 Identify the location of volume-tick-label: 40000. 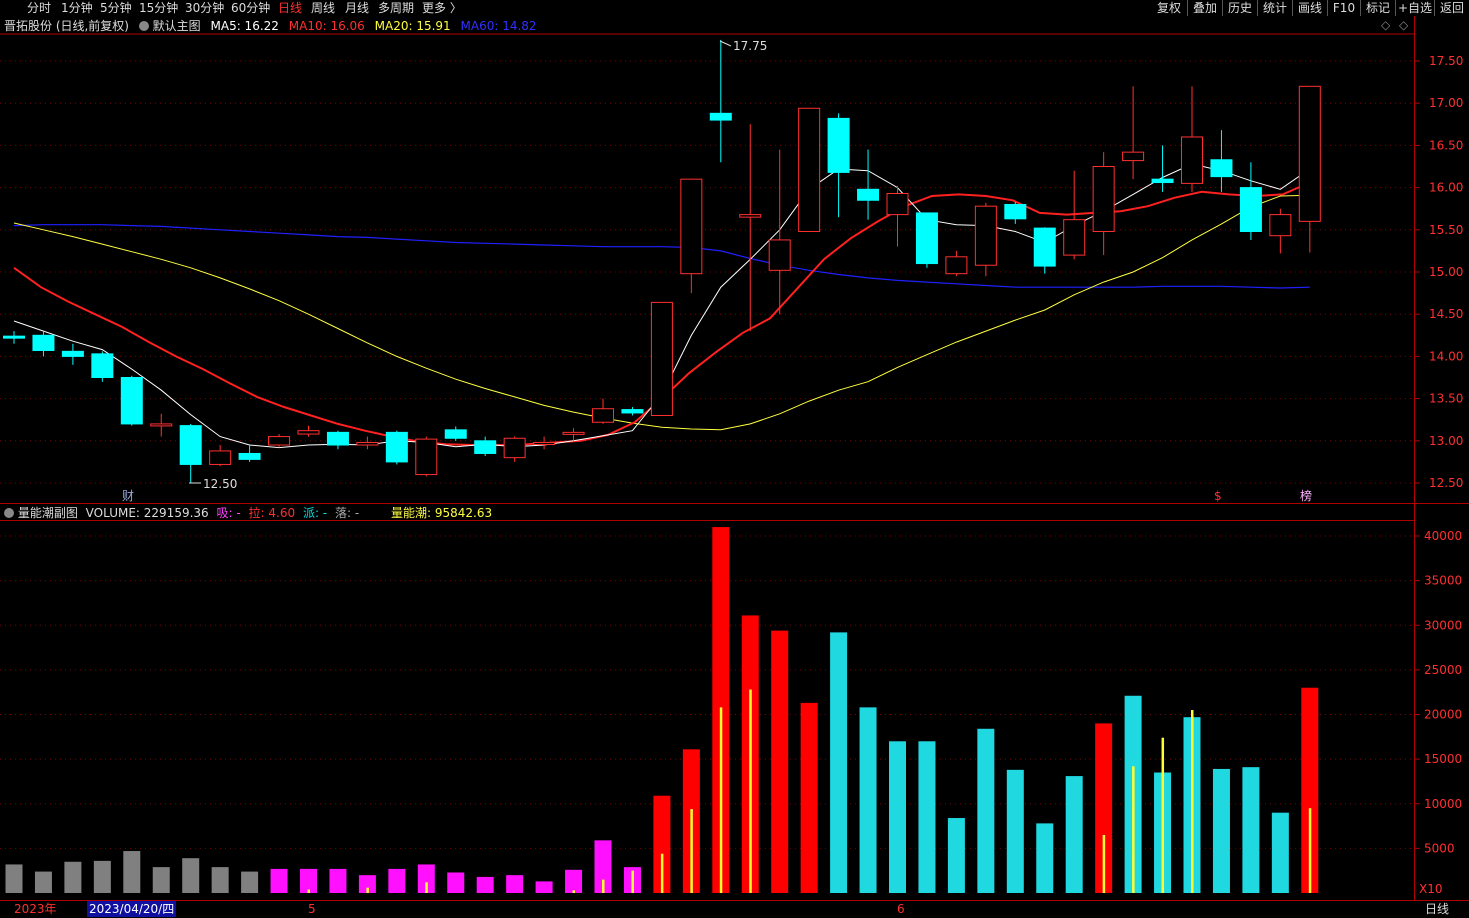
(1443, 536).